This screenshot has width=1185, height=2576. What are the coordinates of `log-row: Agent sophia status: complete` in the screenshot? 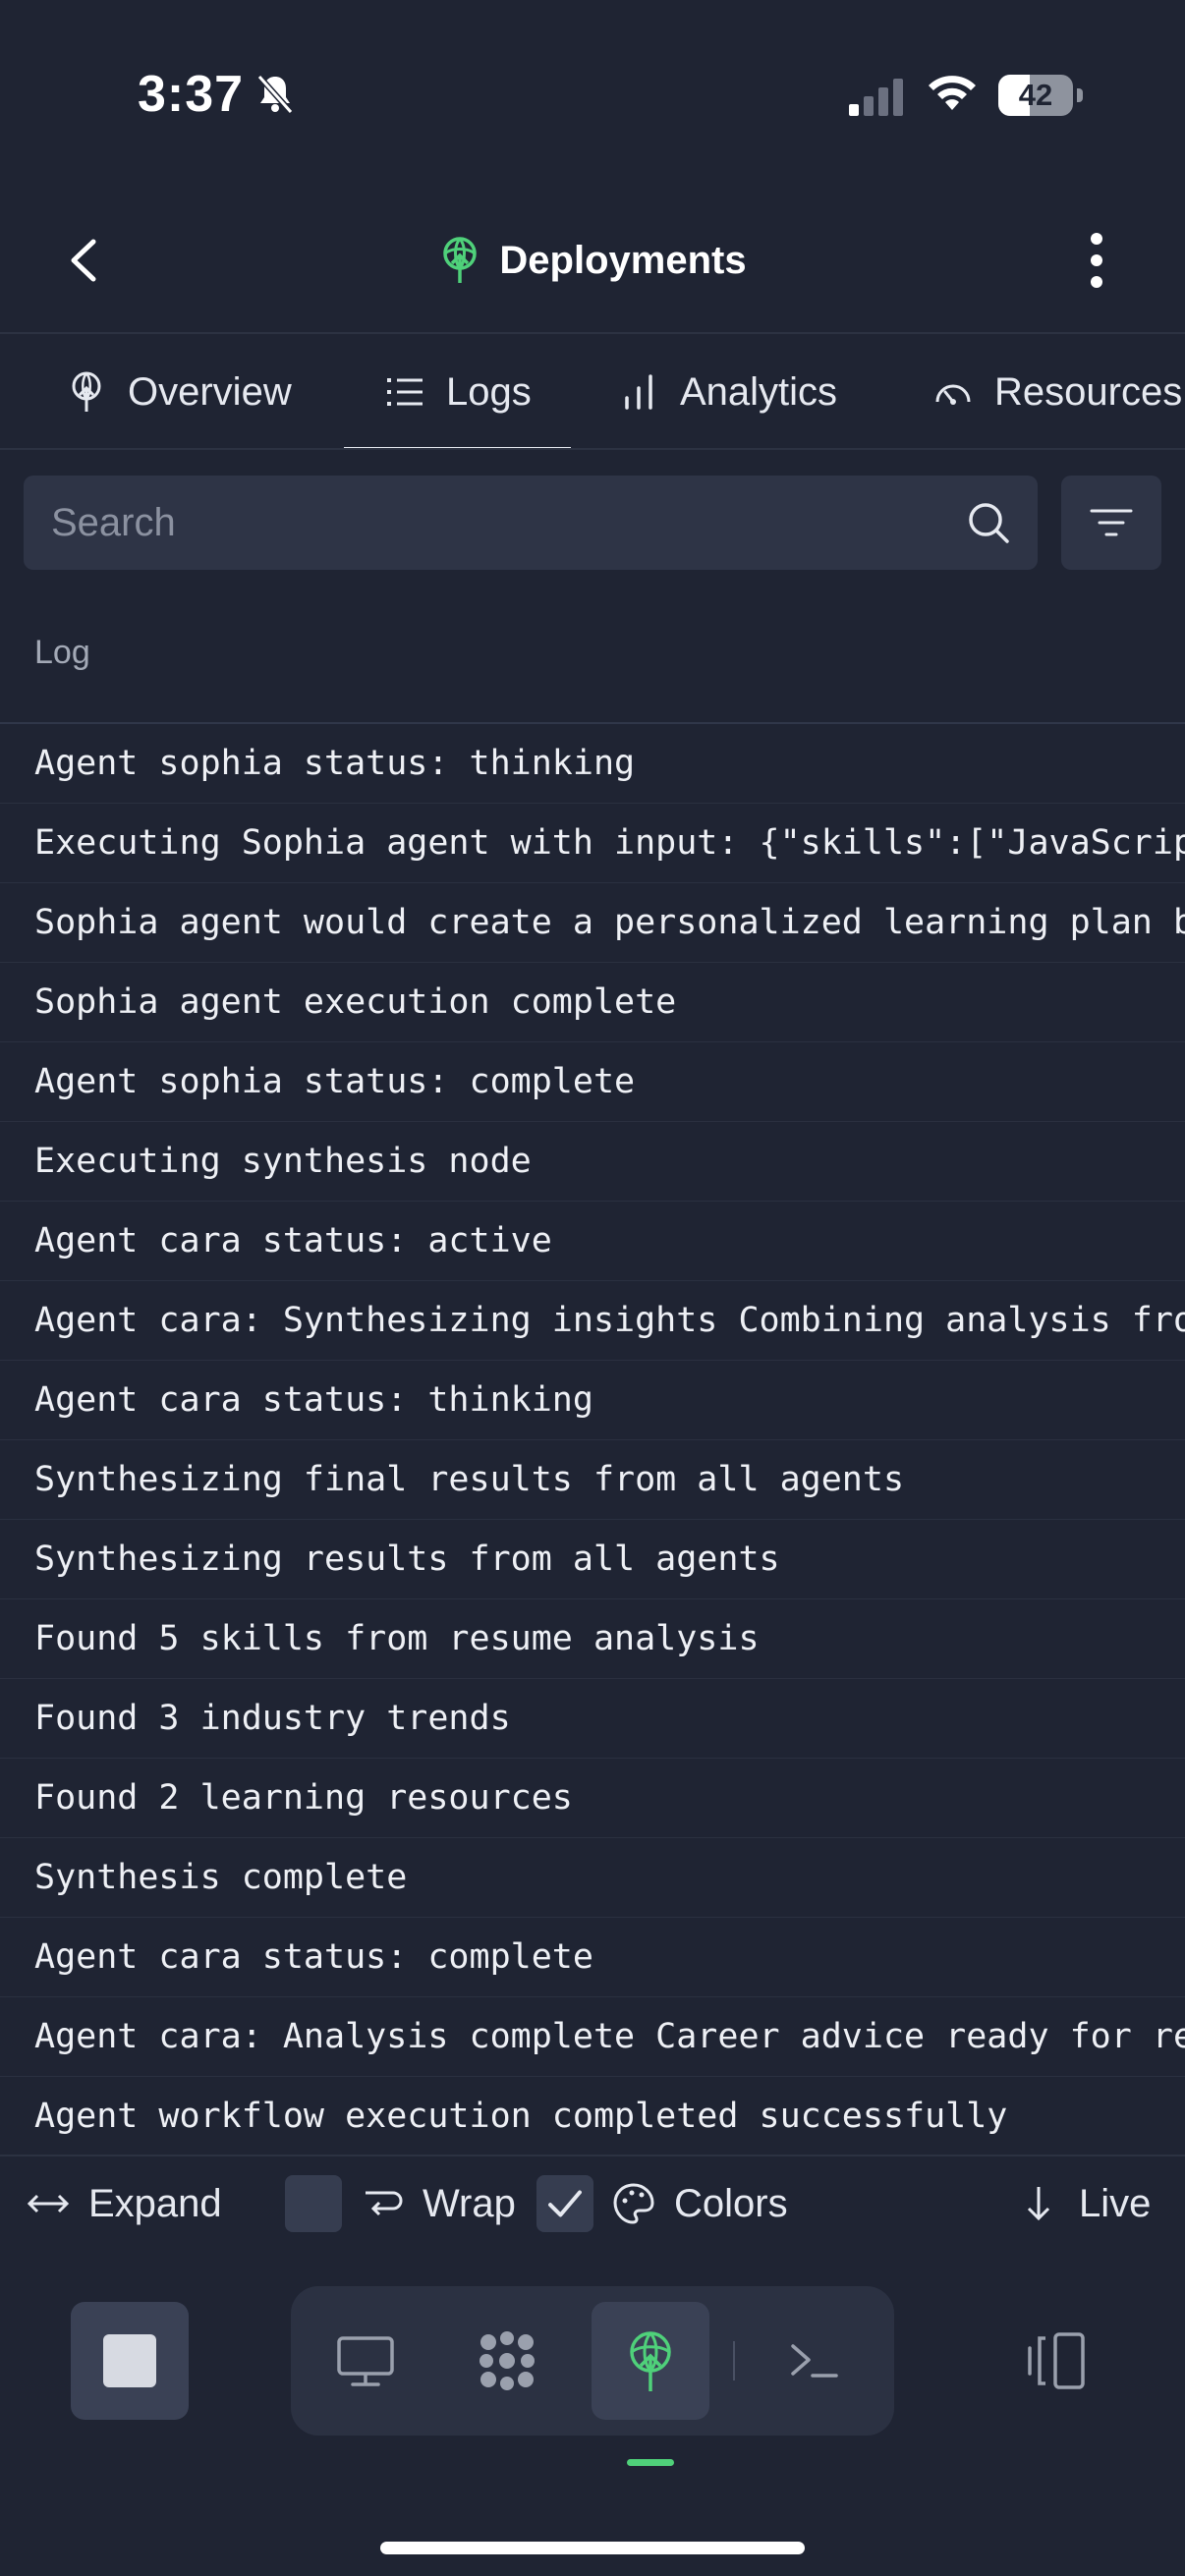 It's located at (592, 1082).